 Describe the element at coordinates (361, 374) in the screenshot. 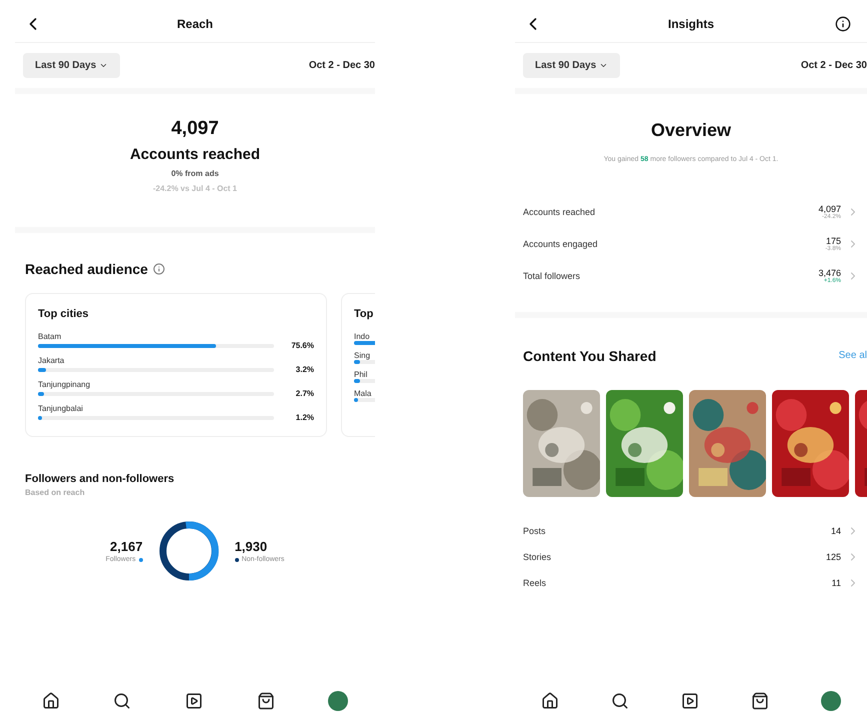

I see `city-label: Phil` at that location.